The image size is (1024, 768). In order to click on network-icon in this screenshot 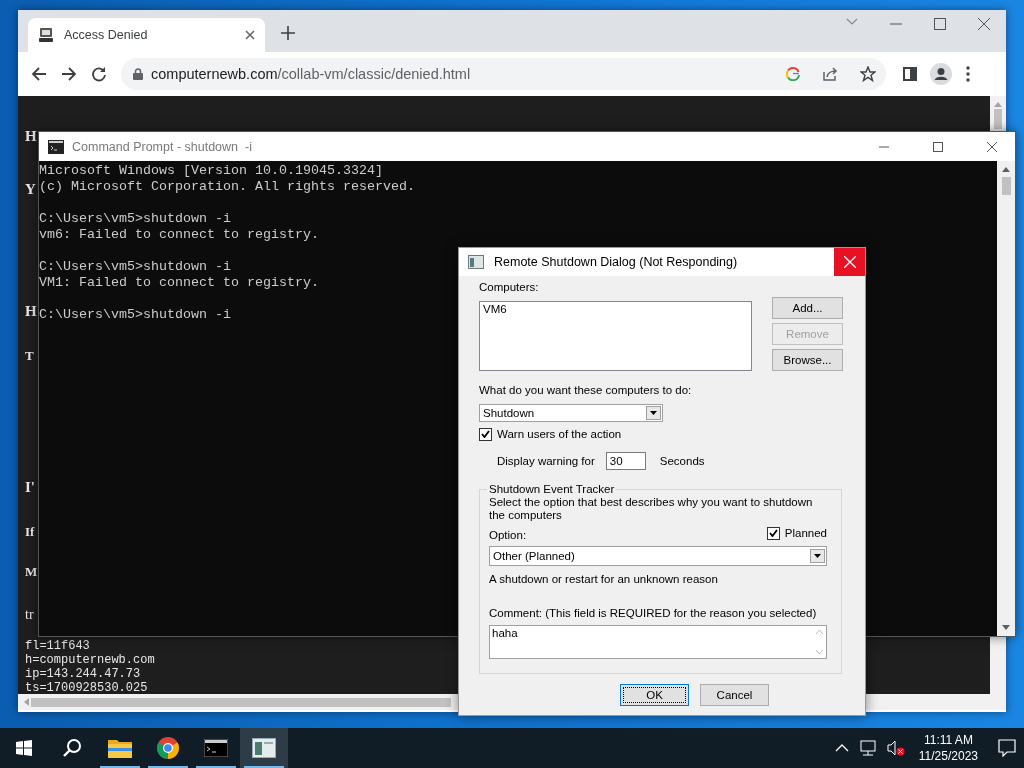, I will do `click(867, 748)`.